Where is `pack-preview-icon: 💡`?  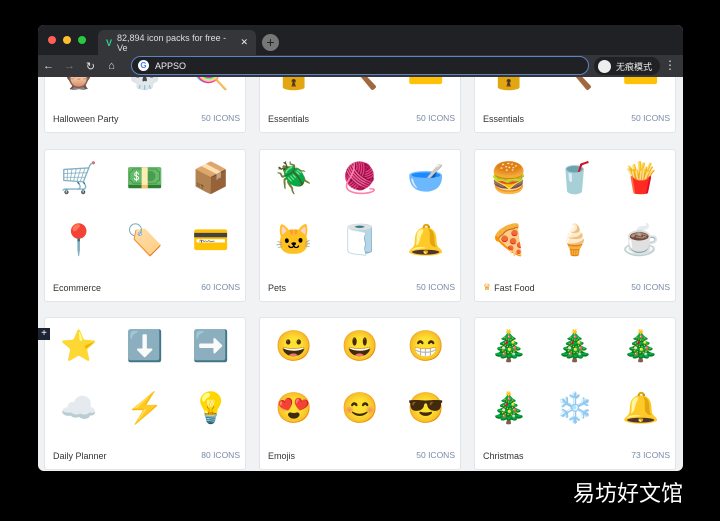 pack-preview-icon: 💡 is located at coordinates (211, 408).